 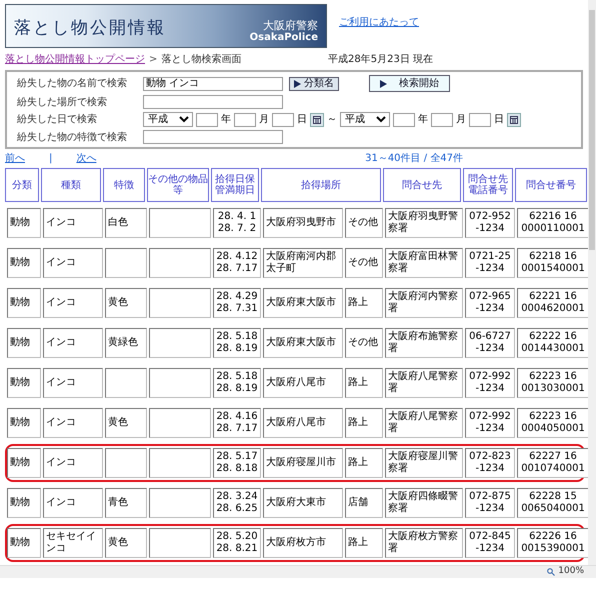 I want to click on column-header: 問合せ先電話番号, so click(x=488, y=185).